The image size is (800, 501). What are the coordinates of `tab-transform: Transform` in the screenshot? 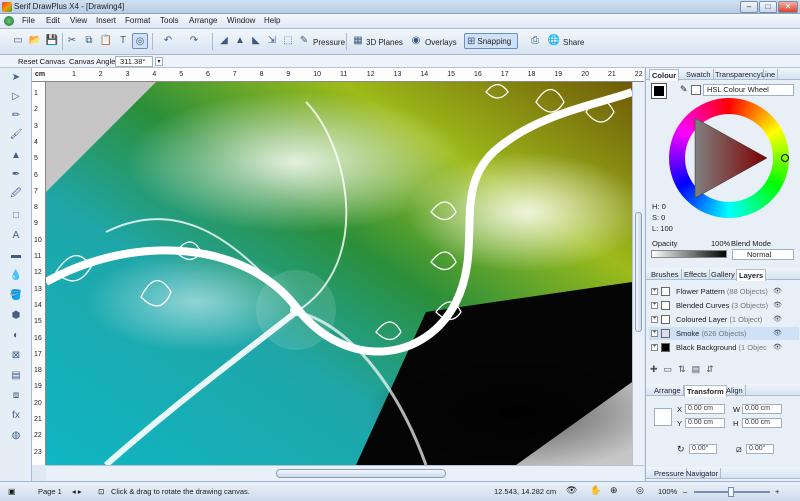 It's located at (705, 391).